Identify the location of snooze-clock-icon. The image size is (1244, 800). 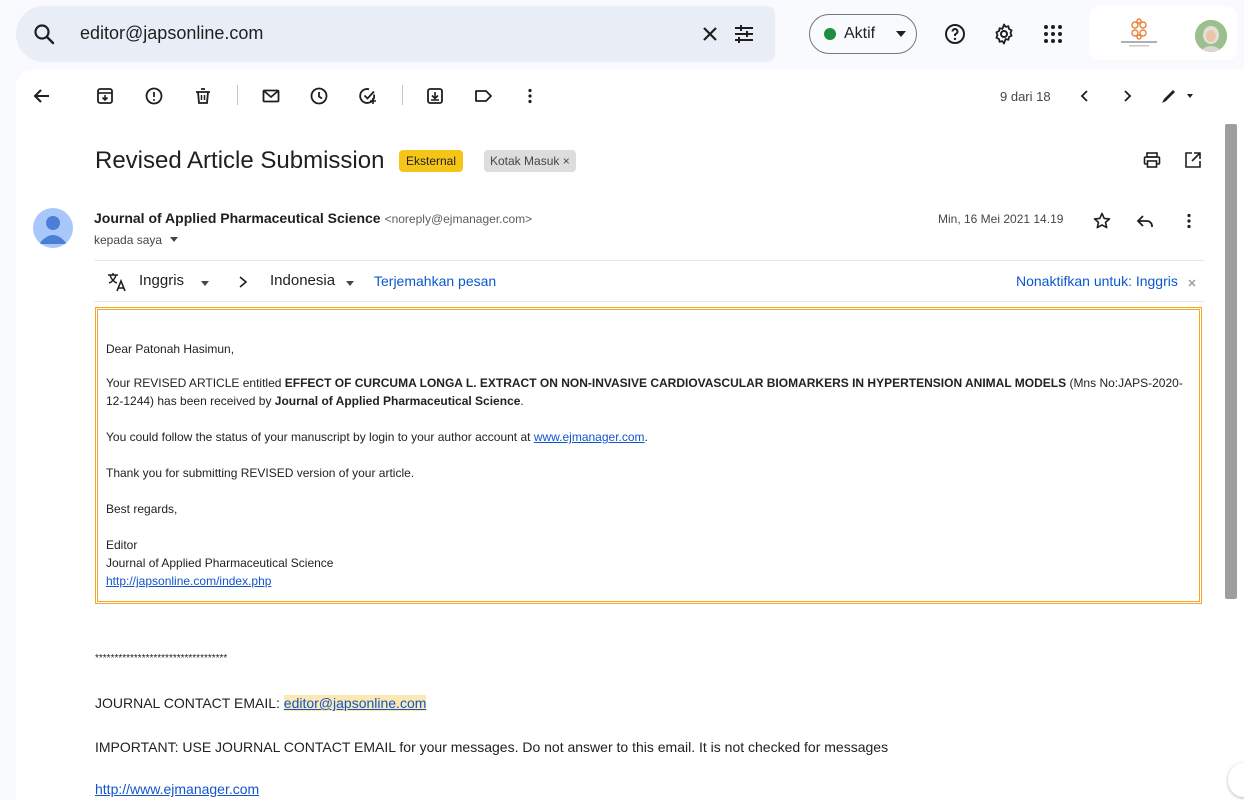
(319, 96).